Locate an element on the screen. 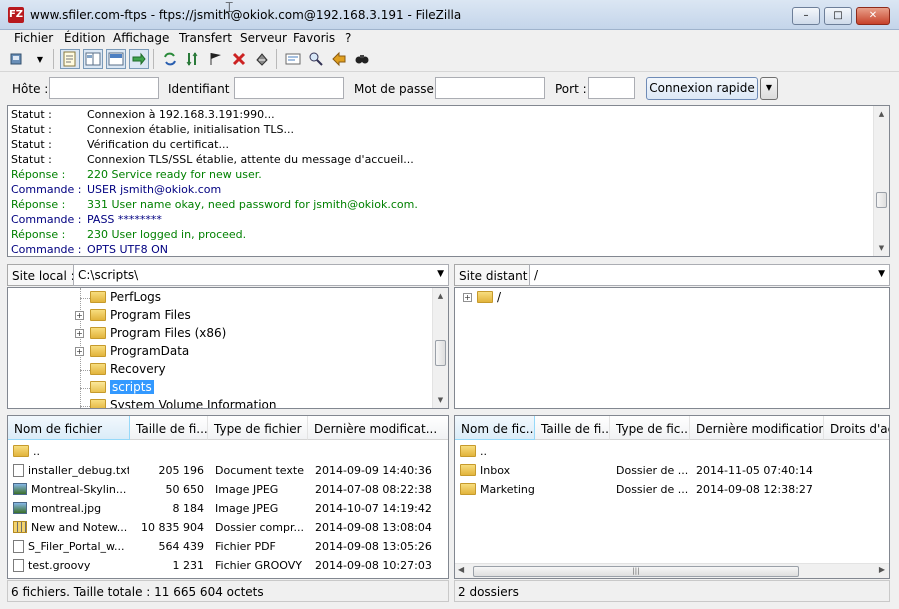 This screenshot has height=609, width=899. process-queue-icon is located at coordinates (193, 59).